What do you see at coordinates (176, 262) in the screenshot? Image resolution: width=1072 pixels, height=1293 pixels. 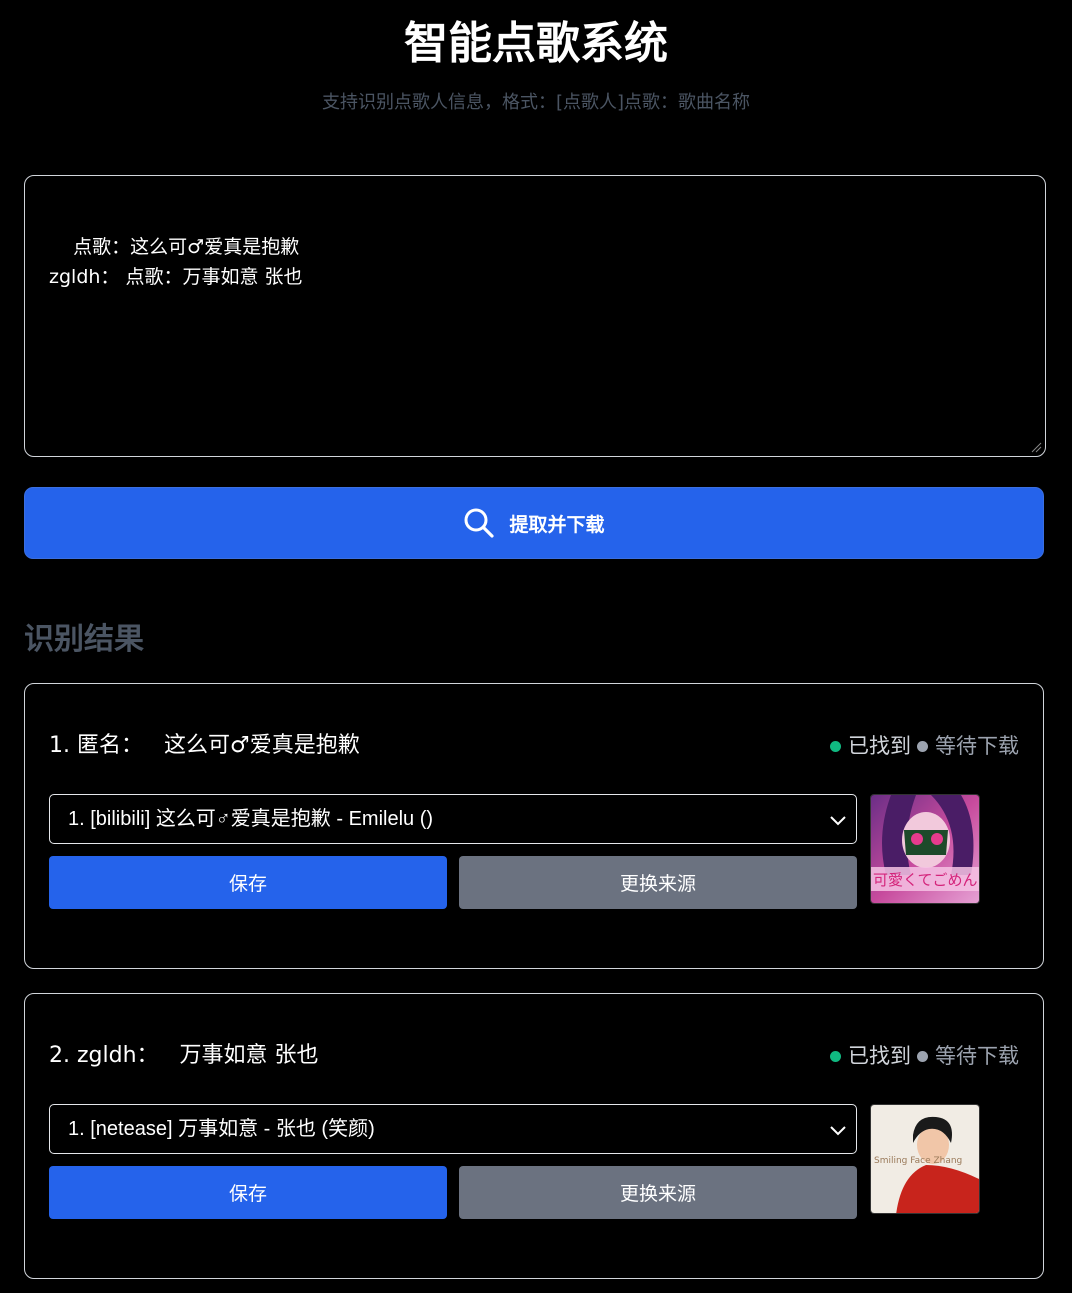 I see `song-request-text: 点歌：这么可♂爱真是抱歉 zgldh： 点歌：万事如意 张也` at bounding box center [176, 262].